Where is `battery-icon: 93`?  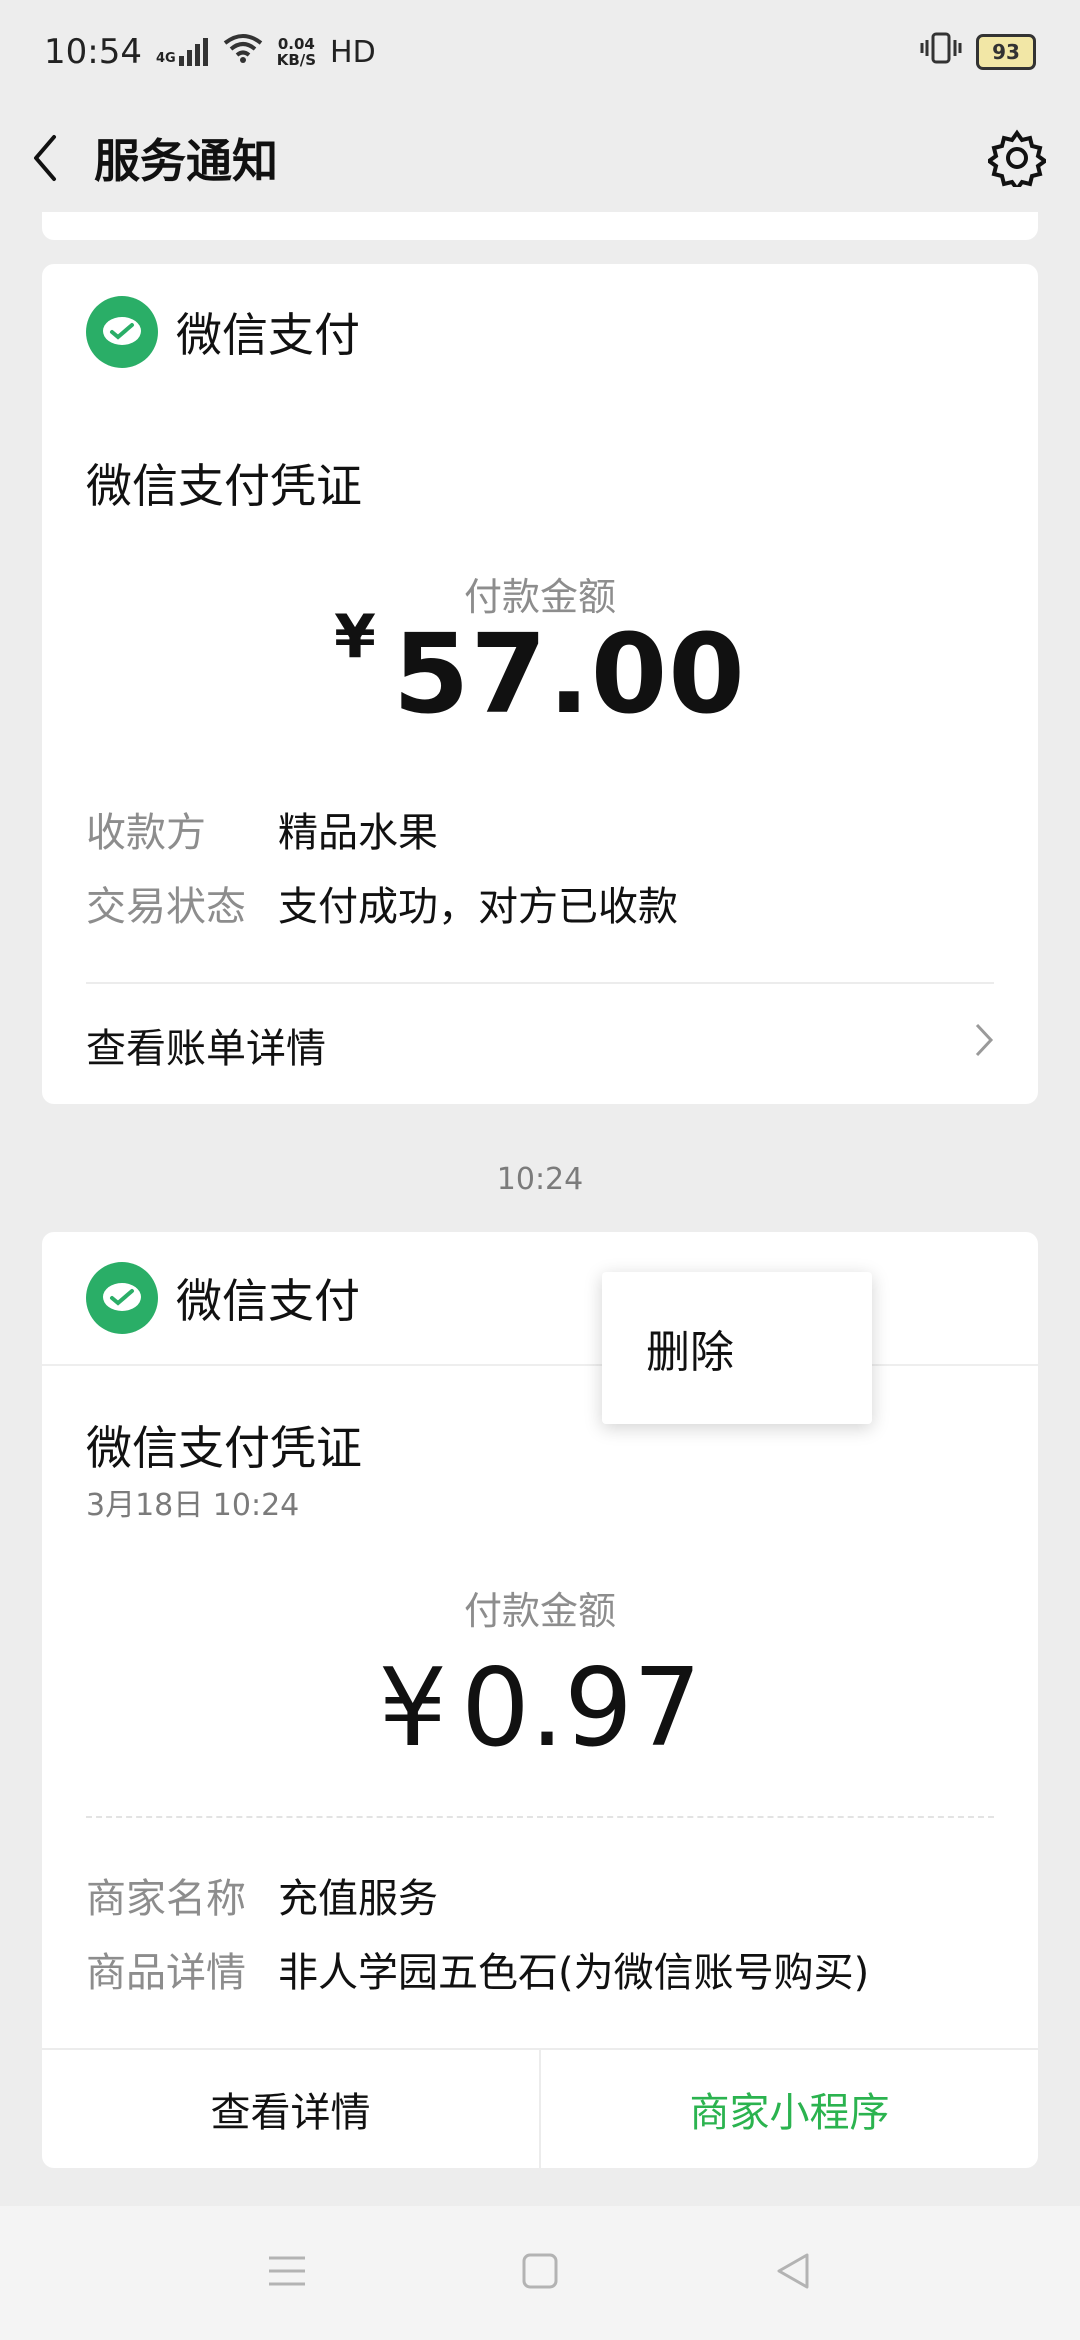
battery-icon: 93 is located at coordinates (1006, 52).